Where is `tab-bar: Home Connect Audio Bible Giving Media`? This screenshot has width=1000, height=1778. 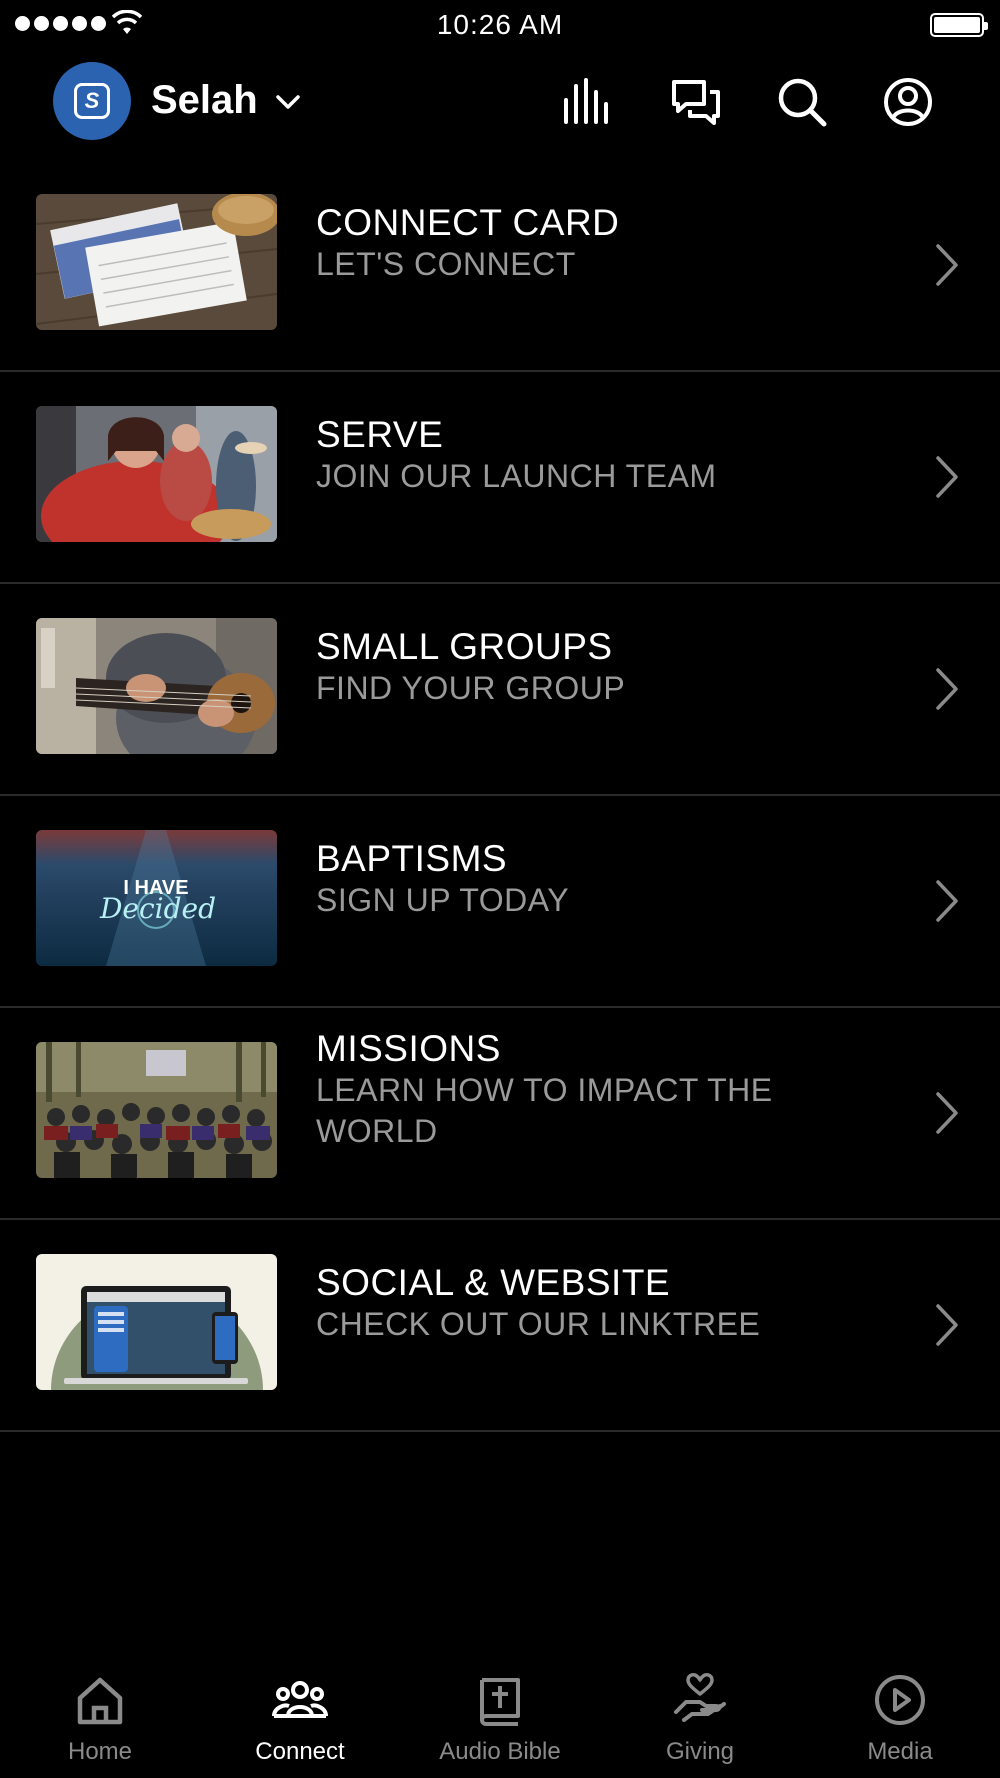
tab-bar: Home Connect Audio Bible Giving Media is located at coordinates (500, 1713).